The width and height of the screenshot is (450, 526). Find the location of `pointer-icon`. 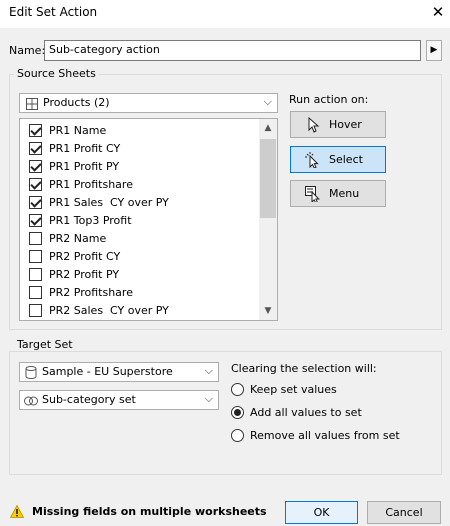

pointer-icon is located at coordinates (314, 125).